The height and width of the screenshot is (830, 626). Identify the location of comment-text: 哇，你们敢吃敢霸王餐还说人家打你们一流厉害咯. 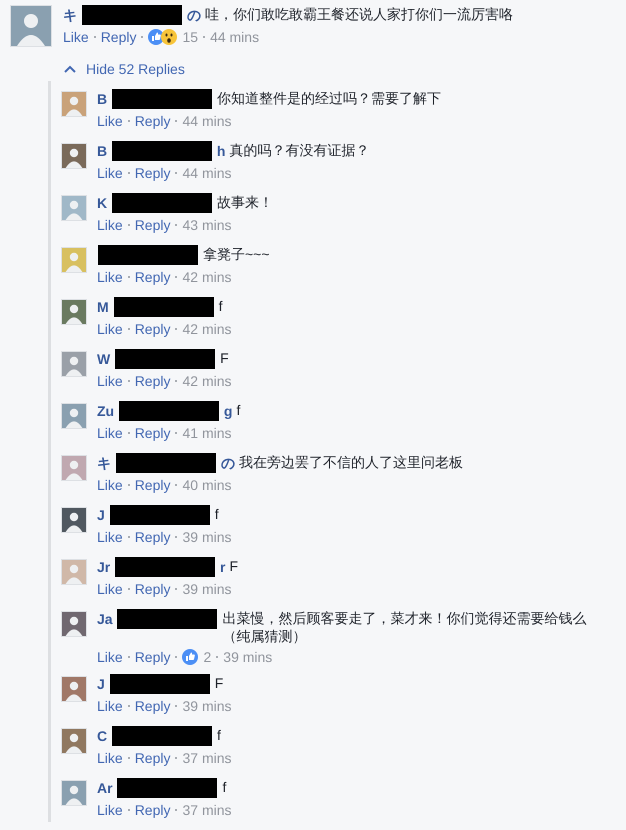
(359, 14).